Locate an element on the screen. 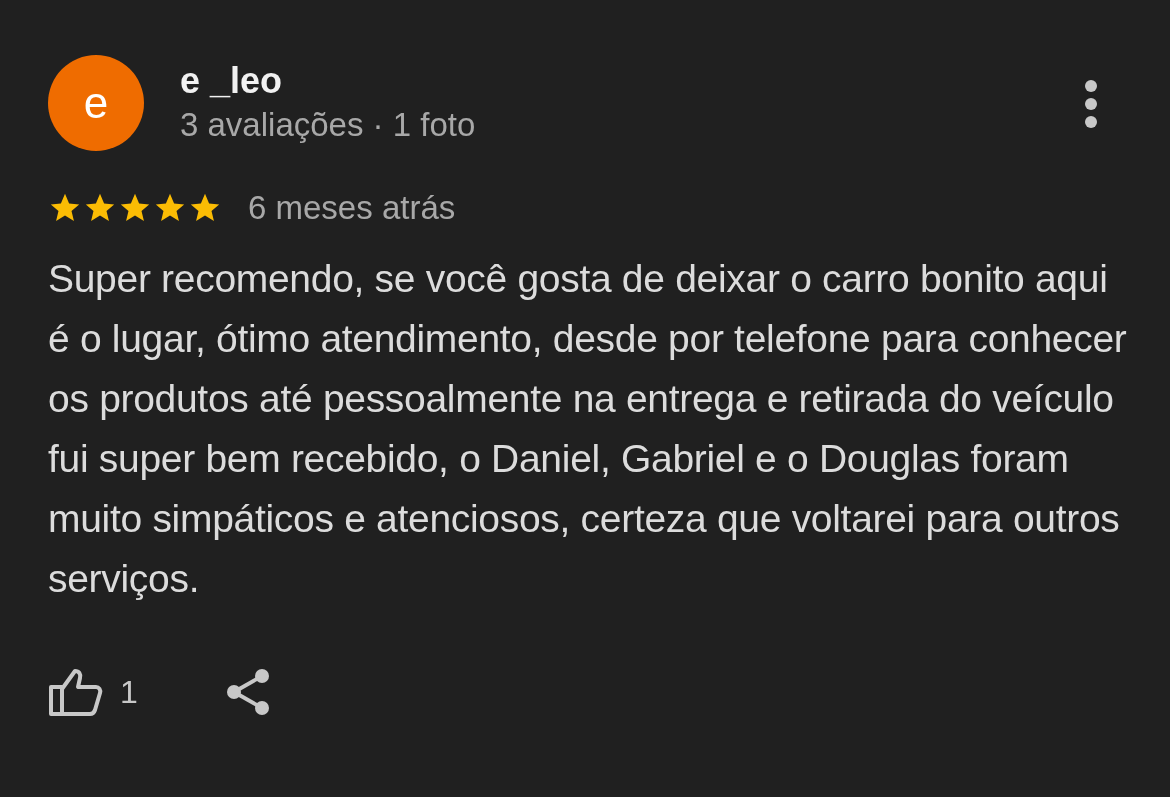 The height and width of the screenshot is (797, 1170). like-button: 1 is located at coordinates (93, 692).